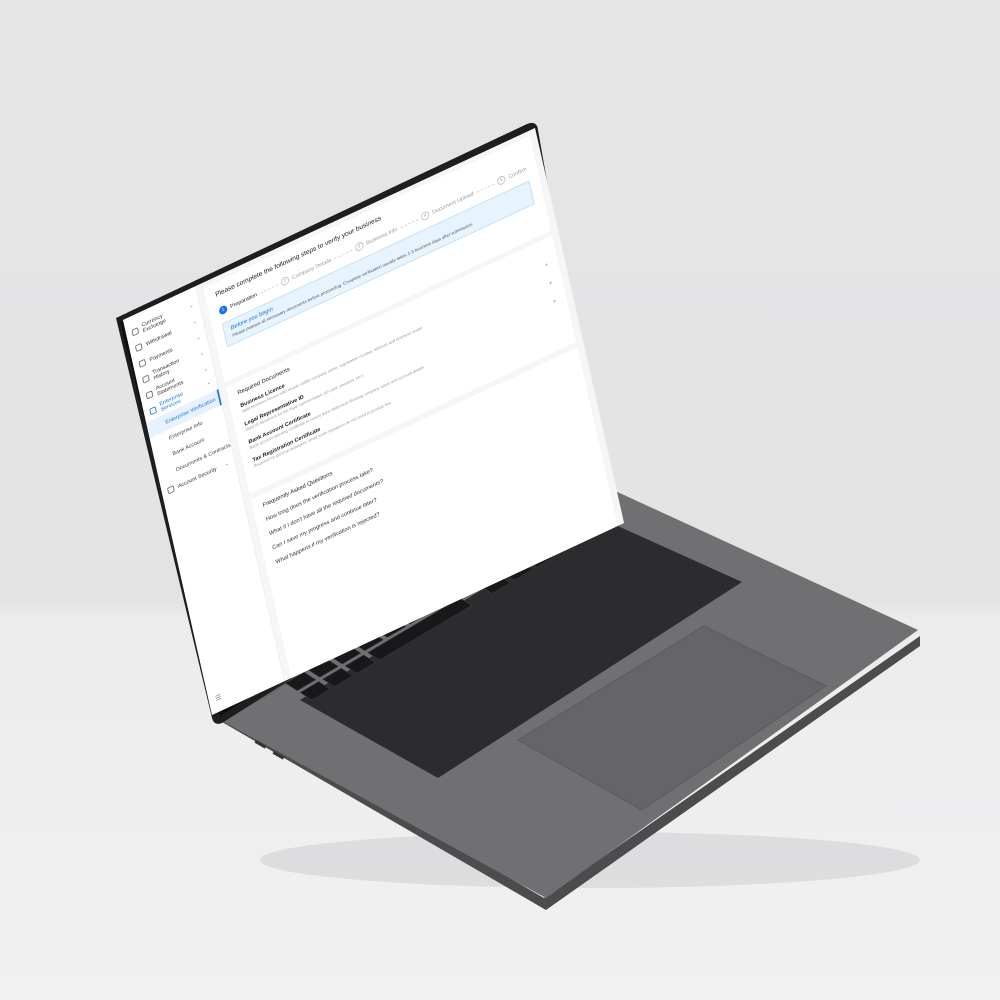 The image size is (1000, 1000). What do you see at coordinates (135, 332) in the screenshot?
I see `exchange-icon` at bounding box center [135, 332].